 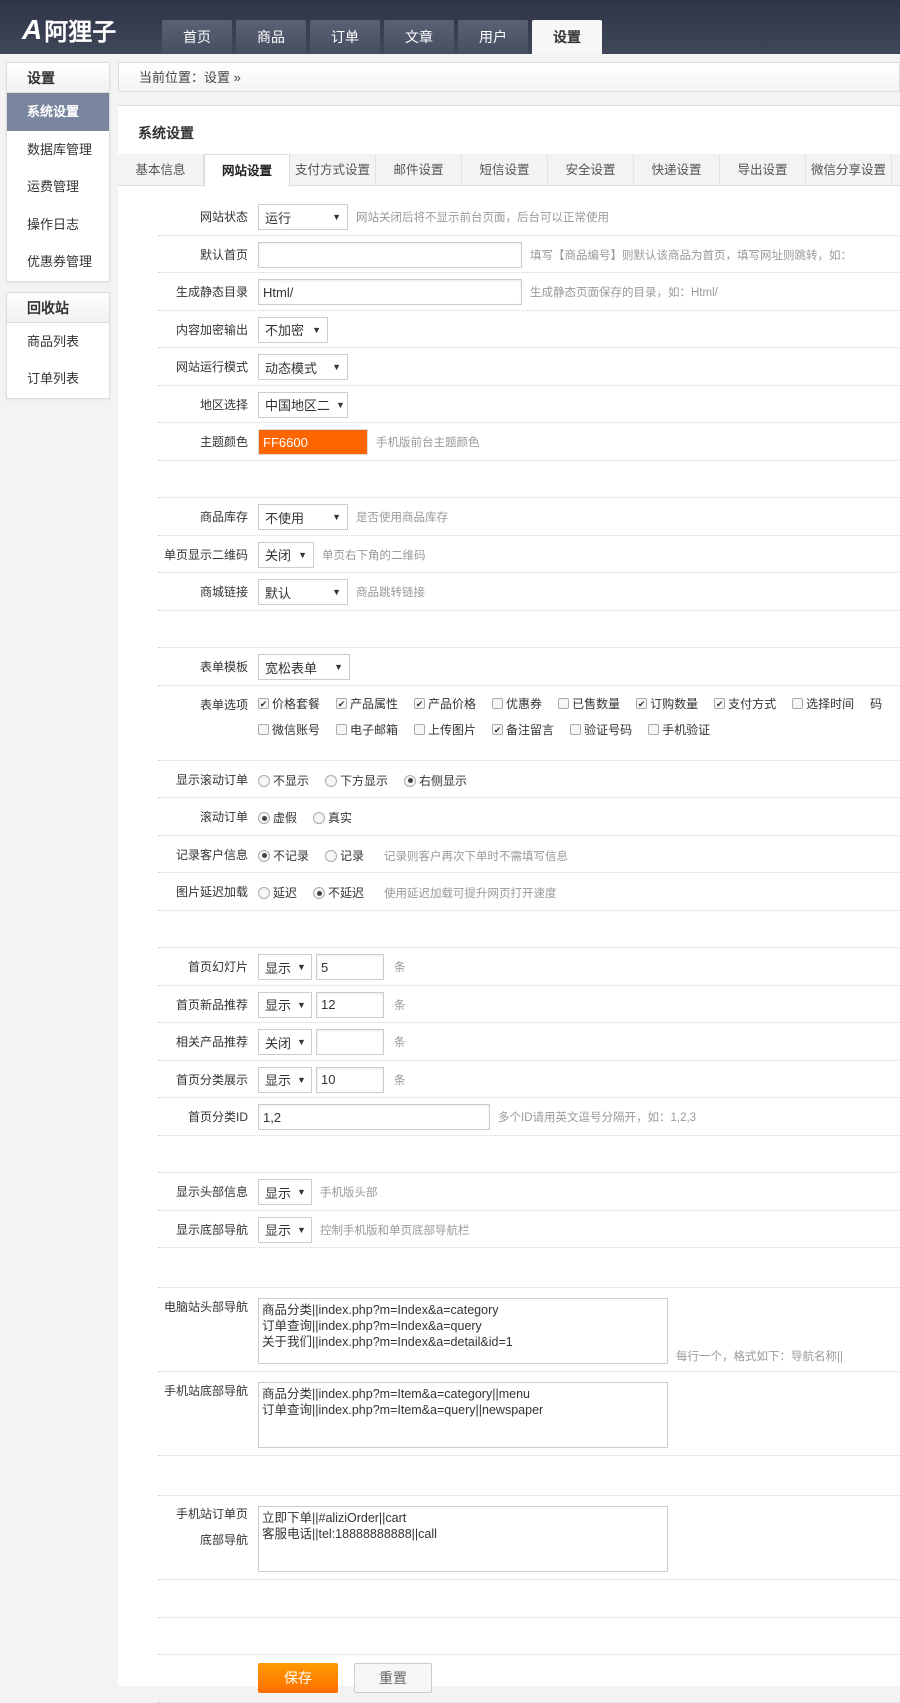 What do you see at coordinates (285, 1042) in the screenshot?
I see `rel_rec-select: 关闭 ▼` at bounding box center [285, 1042].